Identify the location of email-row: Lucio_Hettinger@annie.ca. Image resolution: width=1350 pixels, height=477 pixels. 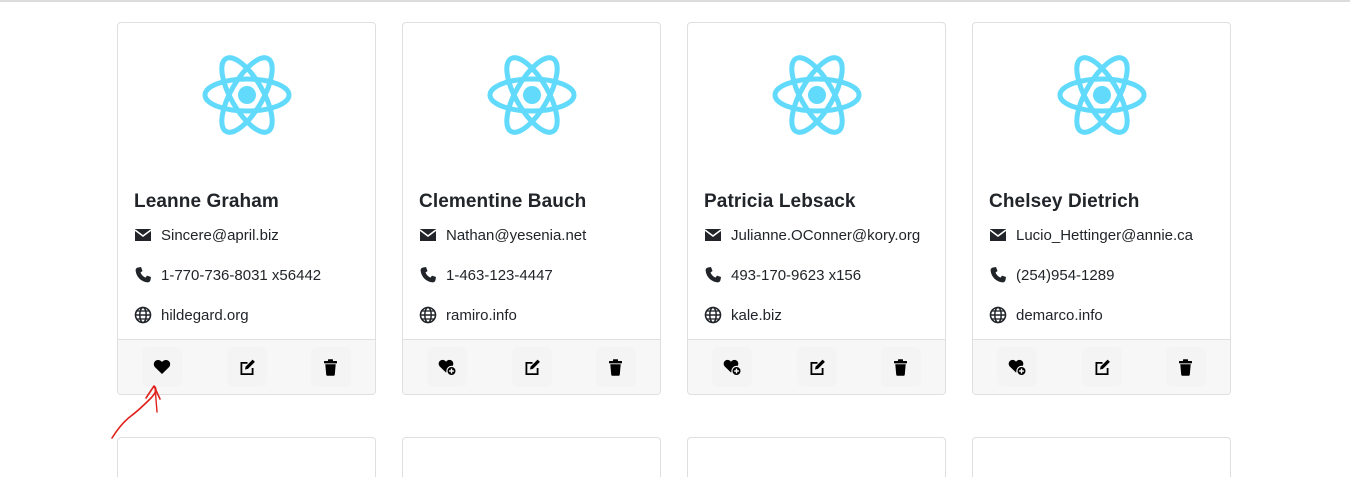
(1091, 235).